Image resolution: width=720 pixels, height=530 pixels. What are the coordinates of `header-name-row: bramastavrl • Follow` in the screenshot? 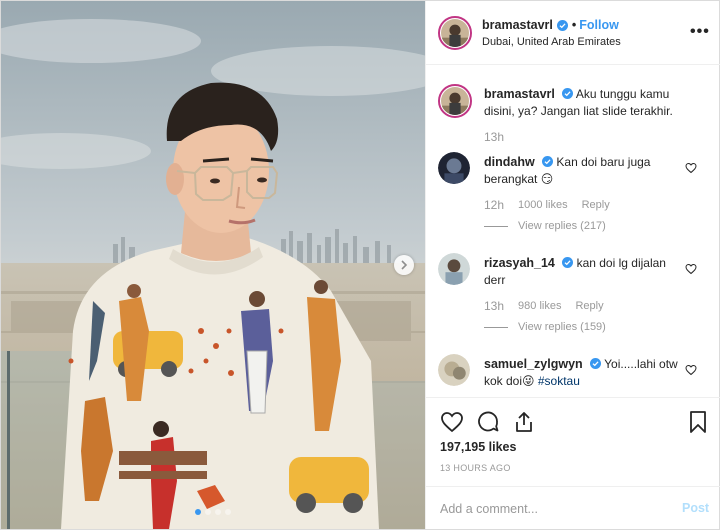 It's located at (550, 25).